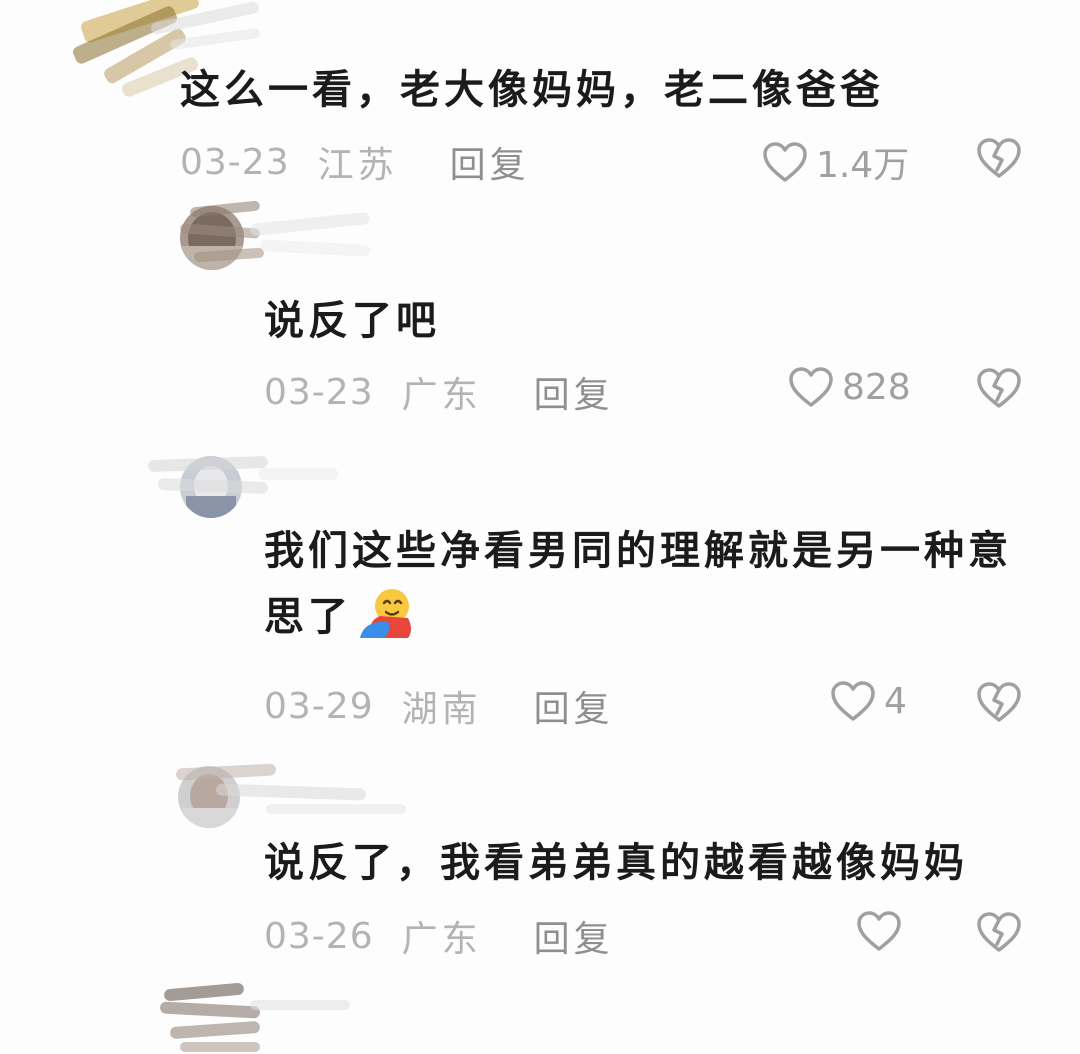 This screenshot has width=1080, height=1054. What do you see at coordinates (308, 617) in the screenshot?
I see `comment-text-line-tail: 思了` at bounding box center [308, 617].